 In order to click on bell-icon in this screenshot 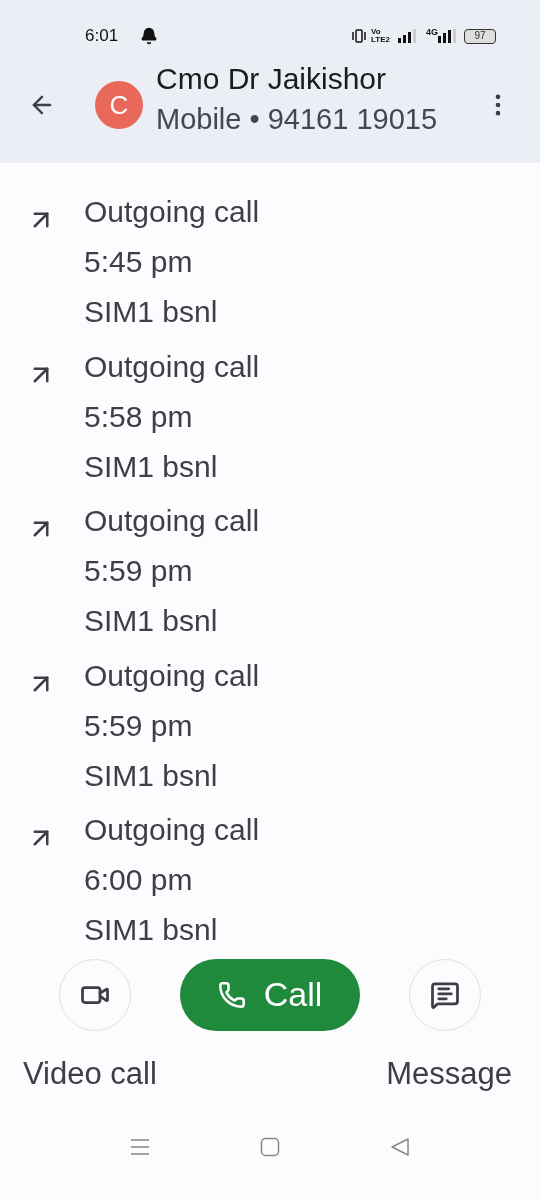, I will do `click(149, 36)`.